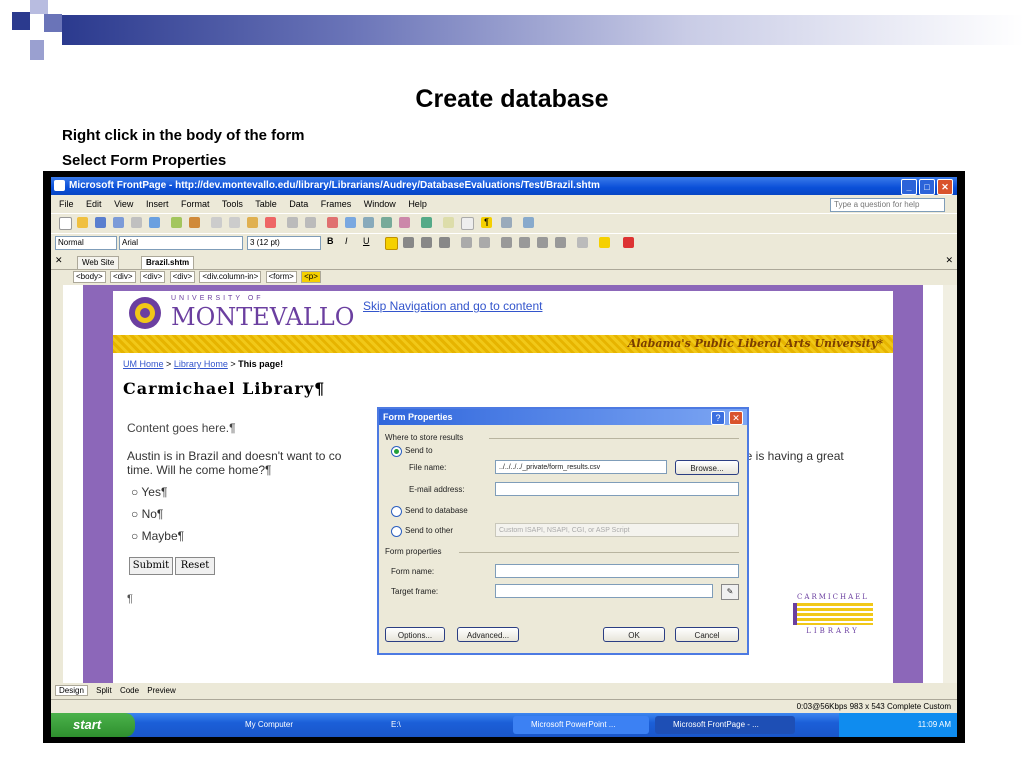 This screenshot has height=768, width=1024. What do you see at coordinates (181, 243) in the screenshot?
I see `font-select: Arial` at bounding box center [181, 243].